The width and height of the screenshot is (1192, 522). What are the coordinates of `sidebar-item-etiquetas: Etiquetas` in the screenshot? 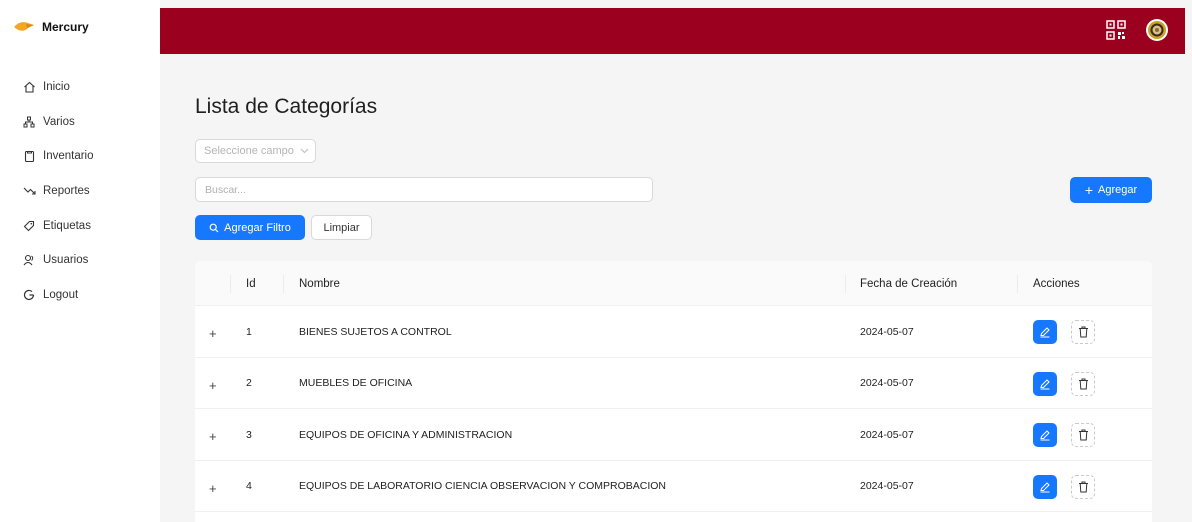 It's located at (58, 225).